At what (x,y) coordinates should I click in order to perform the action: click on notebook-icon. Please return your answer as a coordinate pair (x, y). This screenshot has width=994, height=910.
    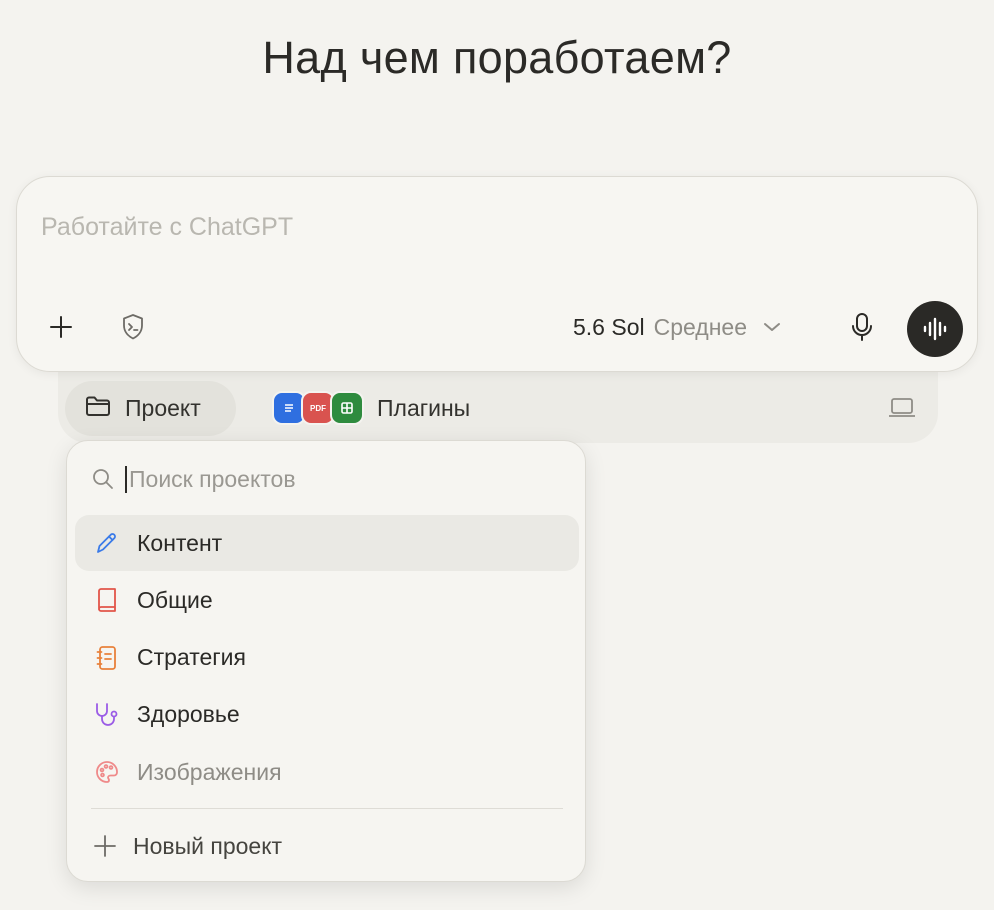
    Looking at the image, I should click on (107, 658).